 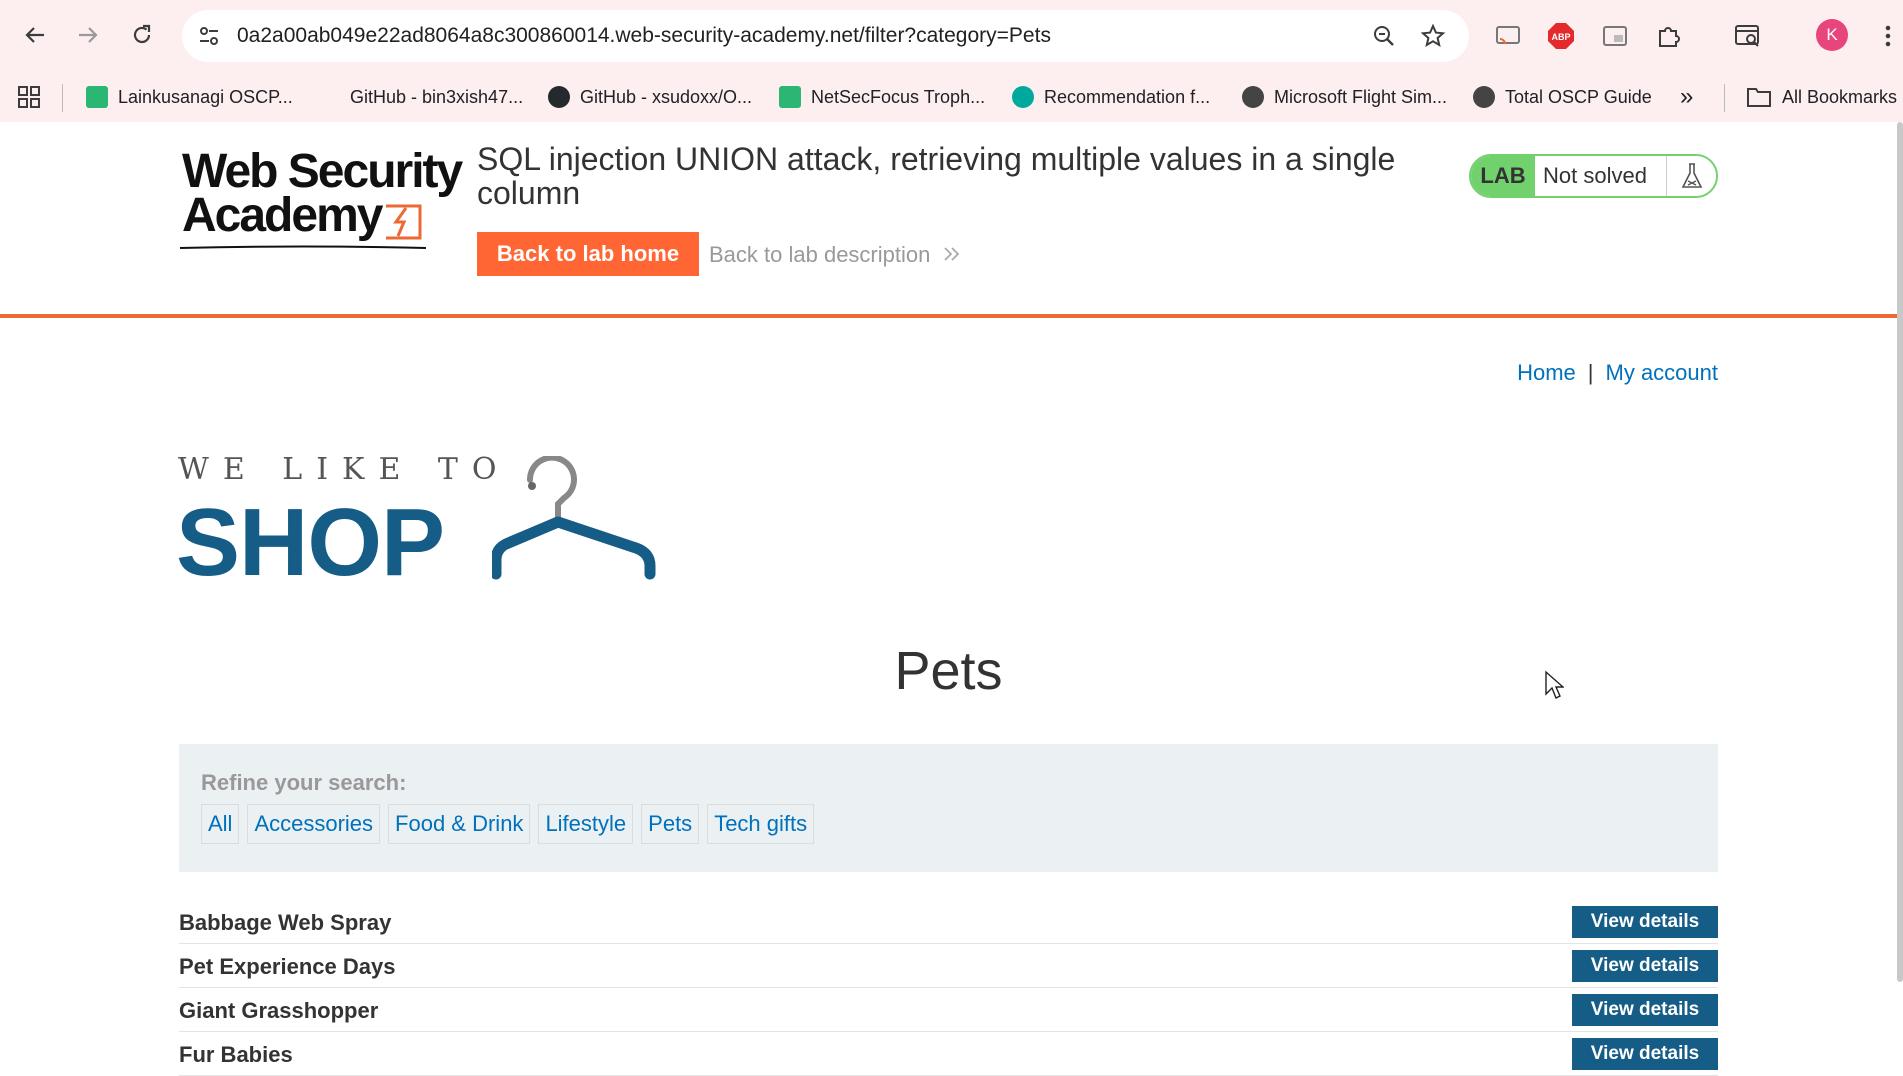 I want to click on table-row: Pet Experience Days View details, so click(x=948, y=966).